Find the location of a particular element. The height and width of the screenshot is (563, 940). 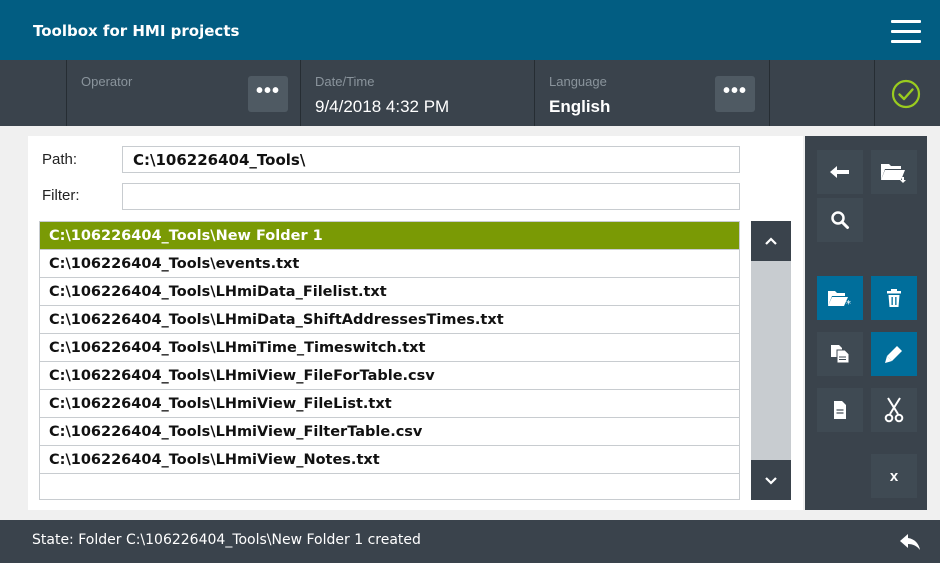

arrow-left-icon is located at coordinates (839, 172).